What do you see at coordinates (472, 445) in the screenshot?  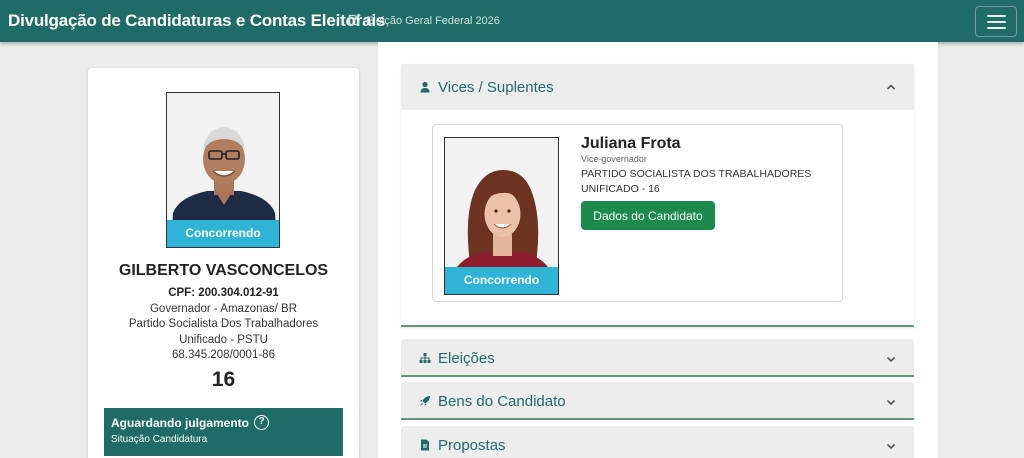 I see `accordion-propostas-title: Propostas` at bounding box center [472, 445].